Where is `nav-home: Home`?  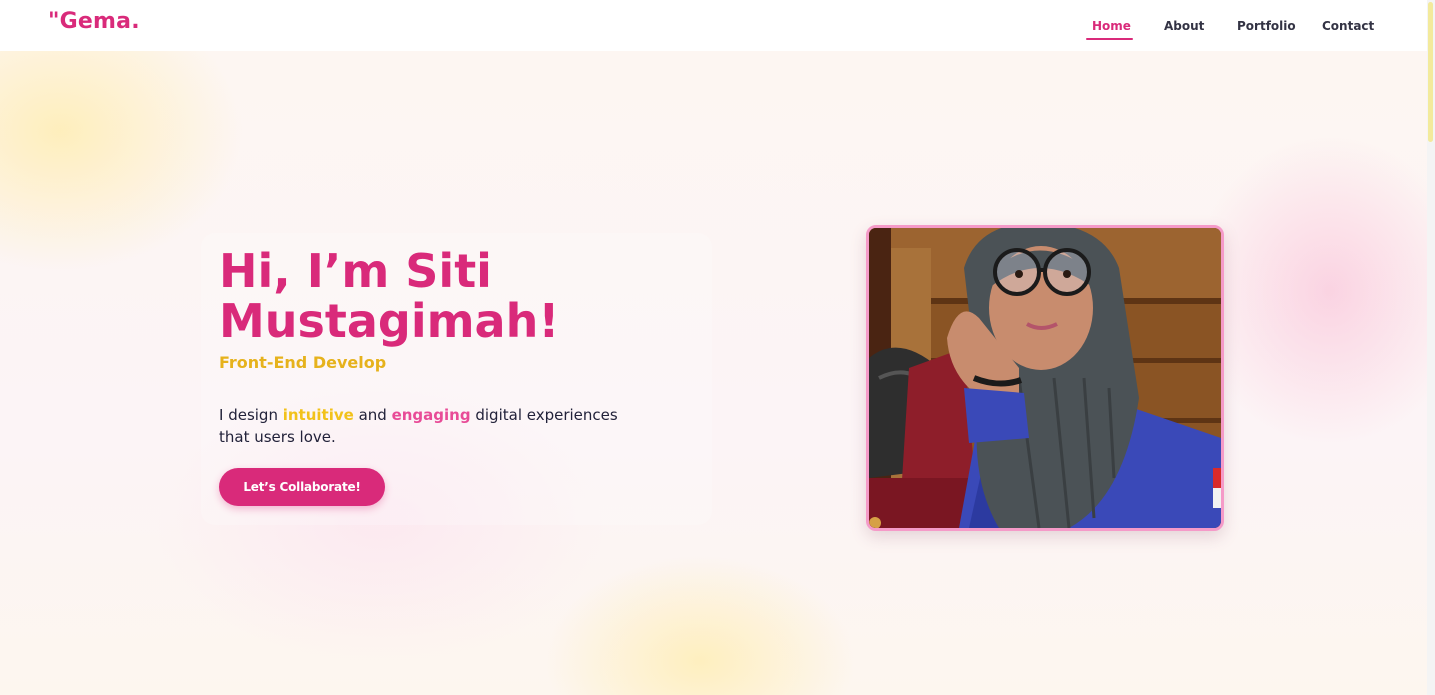 nav-home: Home is located at coordinates (1109, 29).